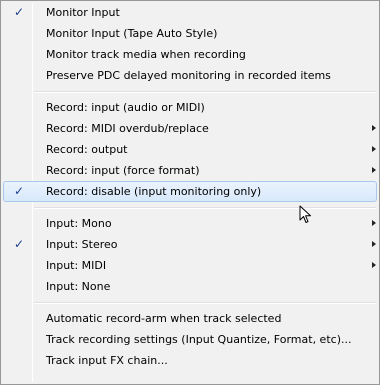 The width and height of the screenshot is (380, 385). What do you see at coordinates (190, 244) in the screenshot?
I see `menu-item-input-stereo: ✓ Input: Stereo` at bounding box center [190, 244].